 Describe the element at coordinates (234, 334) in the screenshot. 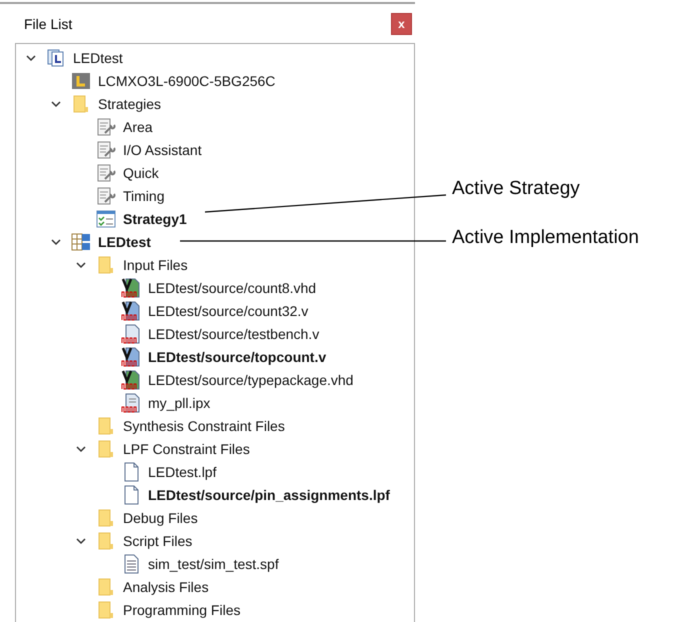

I see `tree-item: LEDtest/source/testbench.v` at that location.